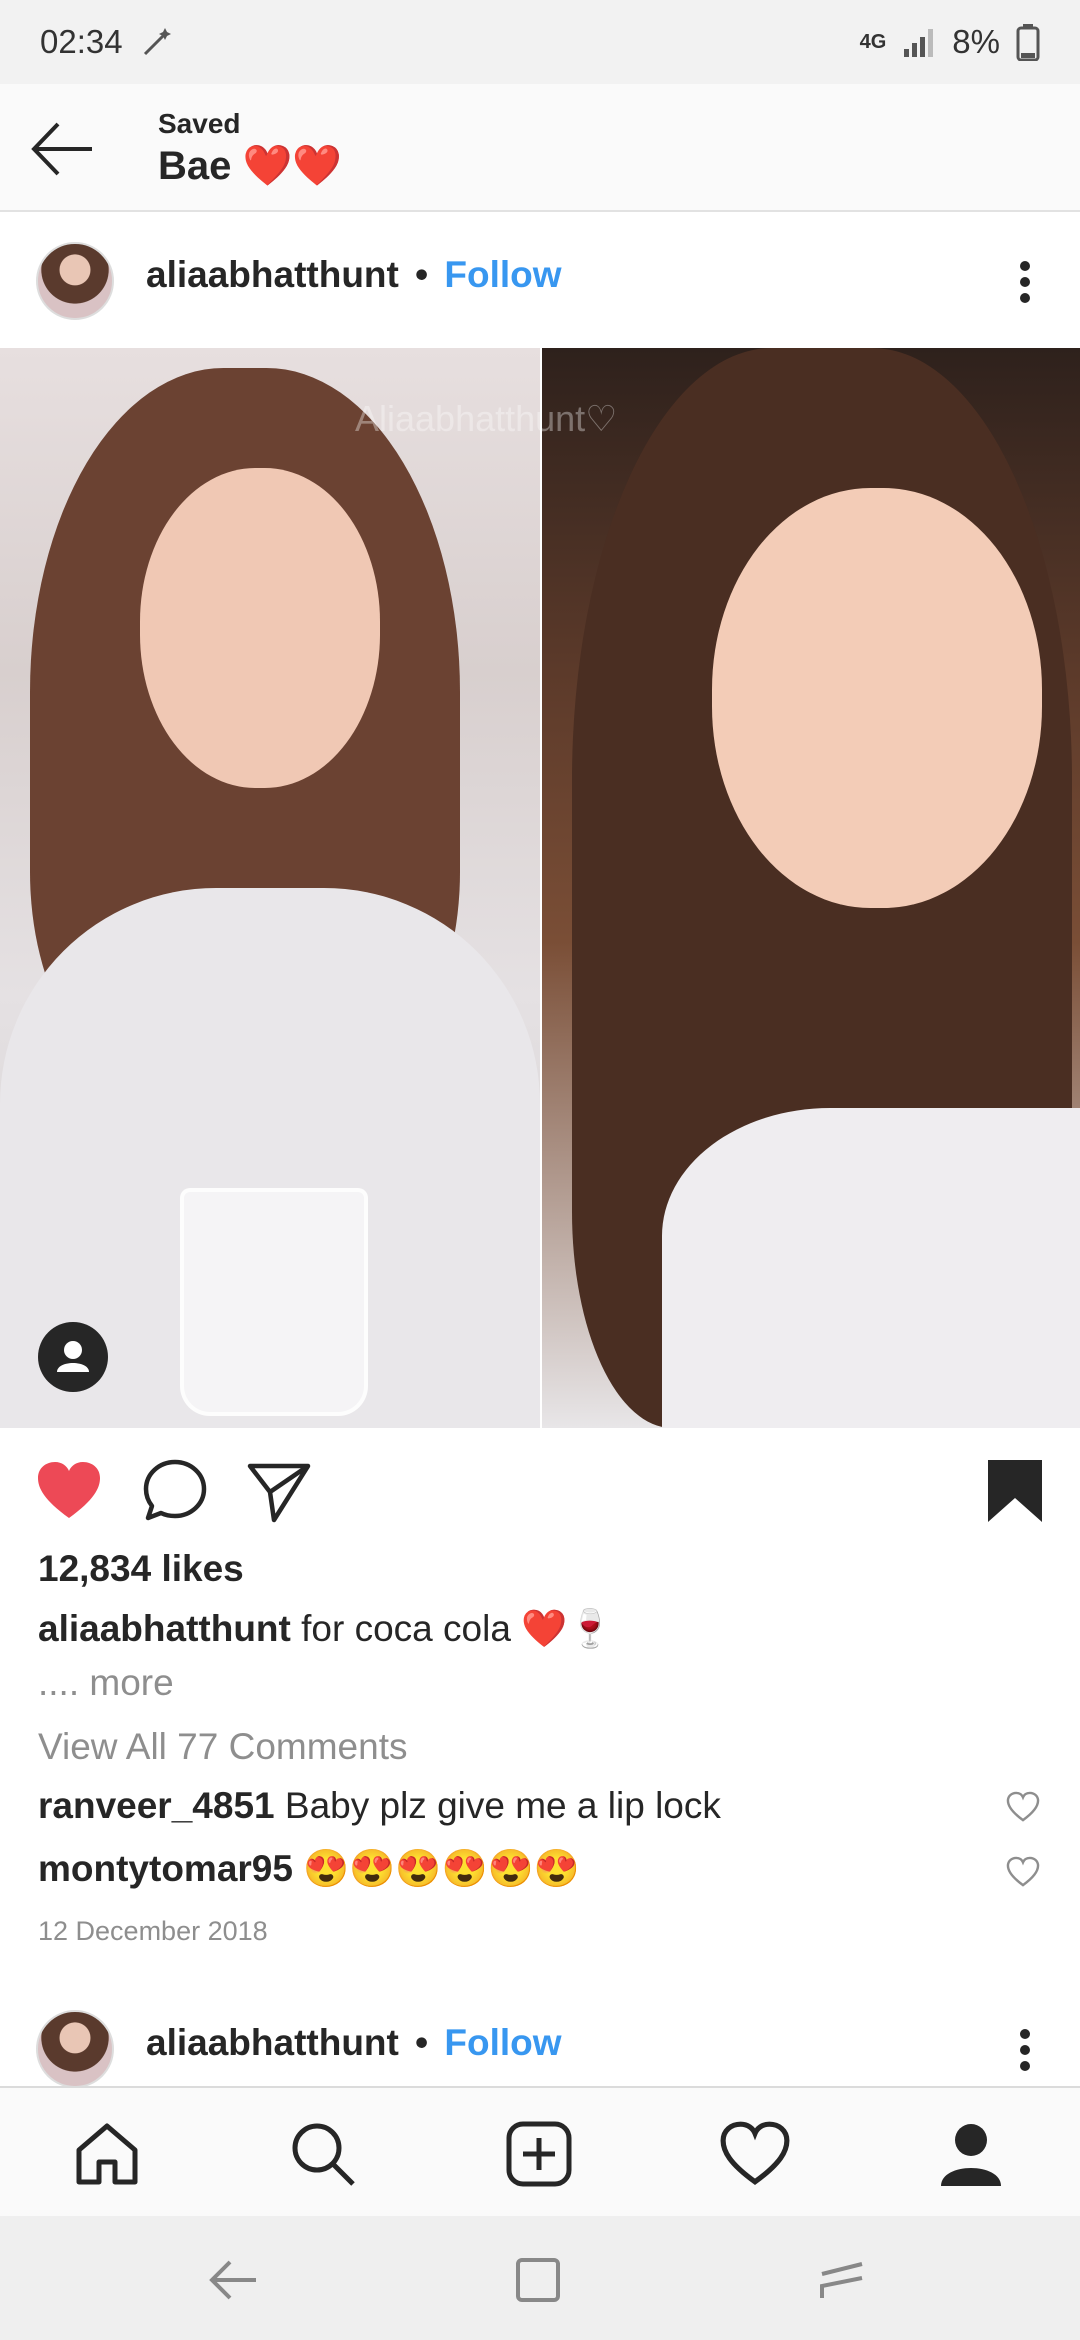 This screenshot has height=2340, width=1080. Describe the element at coordinates (1028, 42) in the screenshot. I see `battery-icon` at that location.